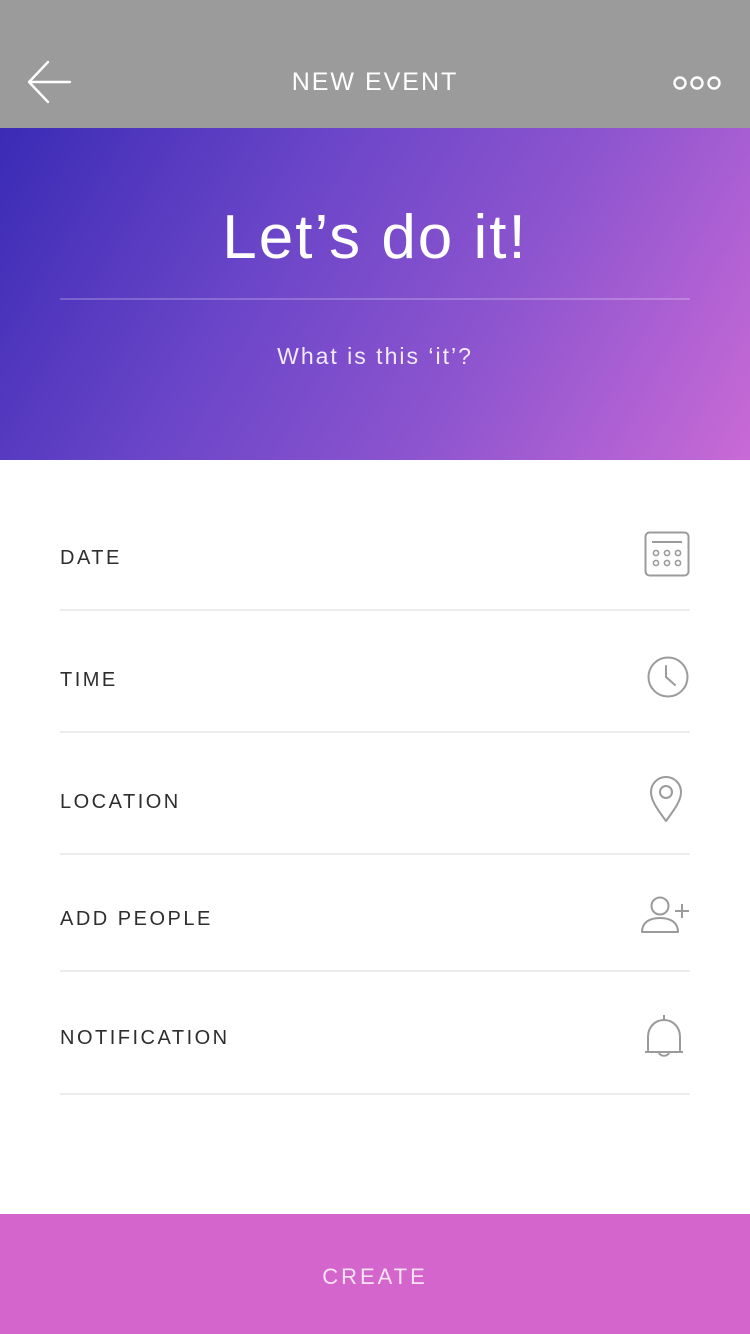  Describe the element at coordinates (120, 802) in the screenshot. I see `location-label: LOCATION` at that location.